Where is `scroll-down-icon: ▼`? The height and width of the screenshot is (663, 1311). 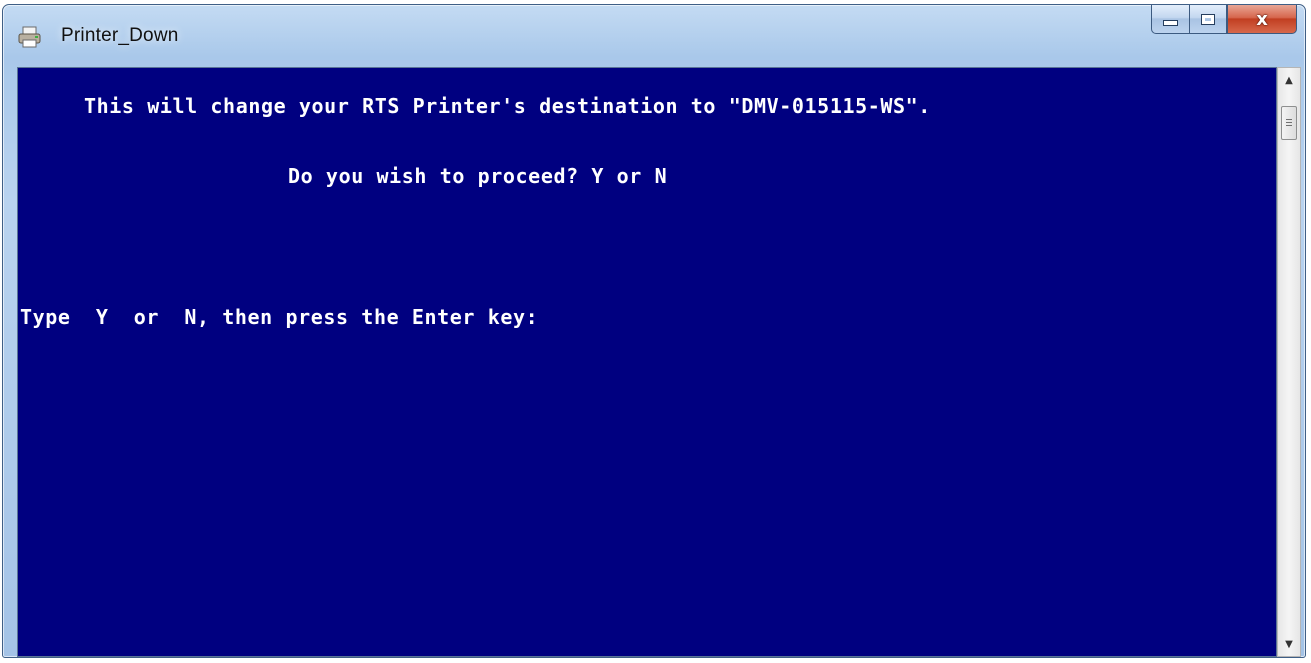 scroll-down-icon: ▼ is located at coordinates (1289, 645).